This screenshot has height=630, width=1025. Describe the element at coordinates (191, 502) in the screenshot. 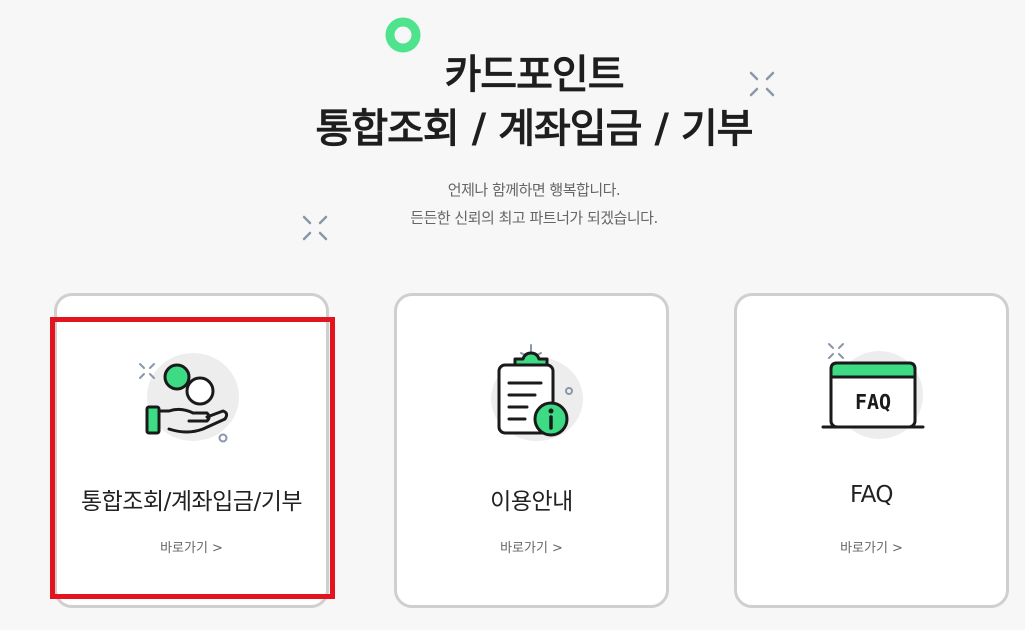

I see `card-title: 통합조회/계좌입금/기부` at that location.